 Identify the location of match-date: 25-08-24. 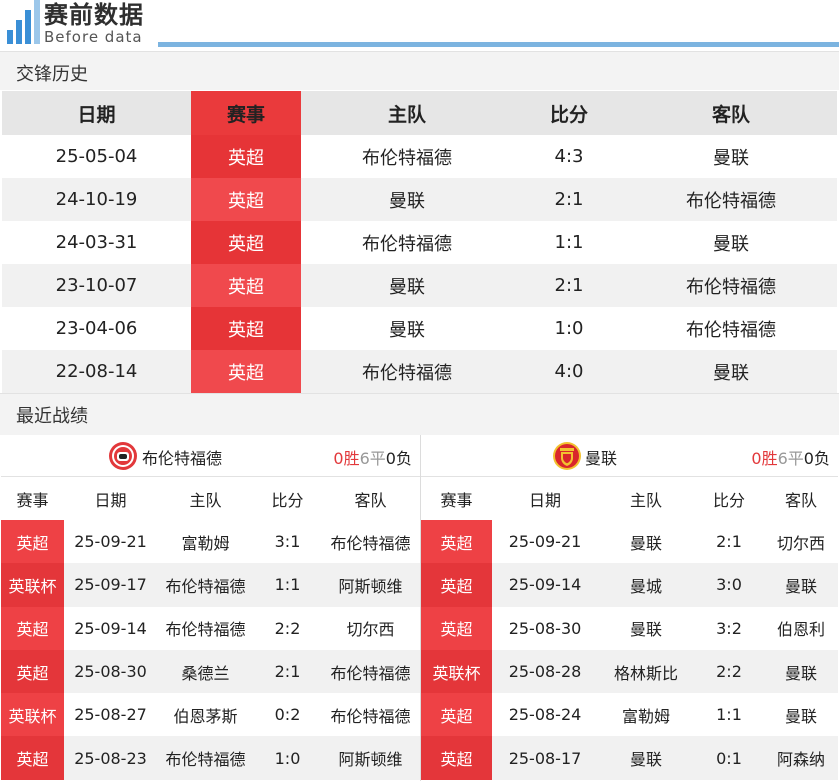
(545, 715).